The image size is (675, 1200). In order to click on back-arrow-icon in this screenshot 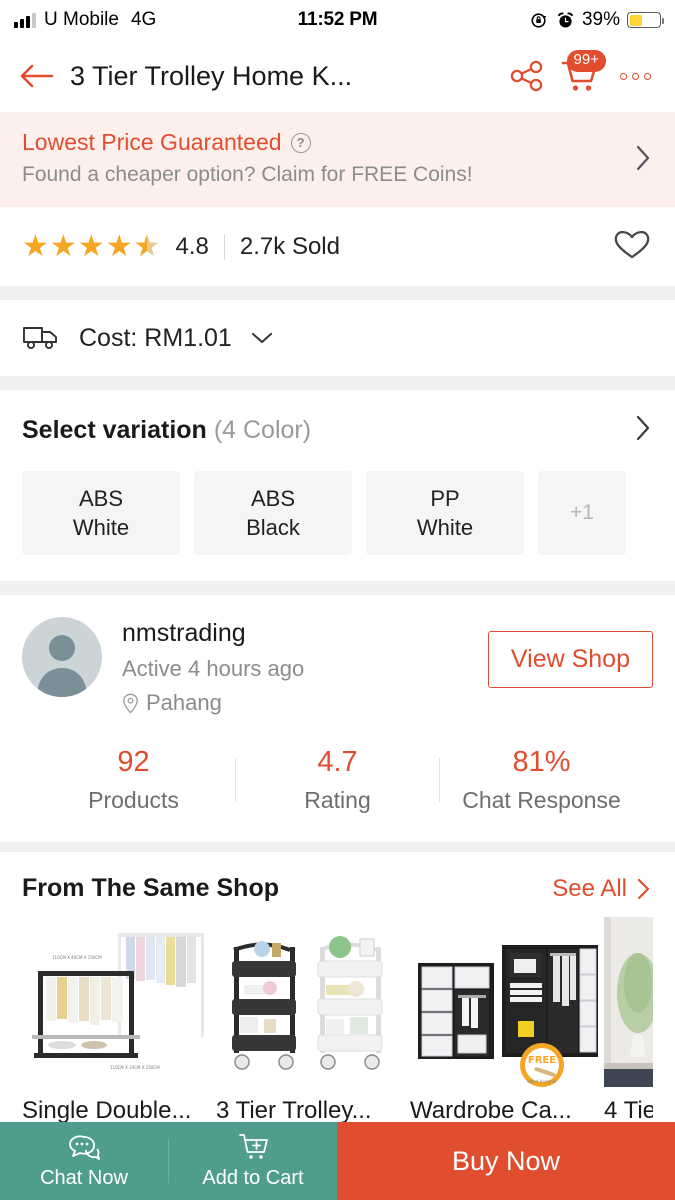, I will do `click(37, 76)`.